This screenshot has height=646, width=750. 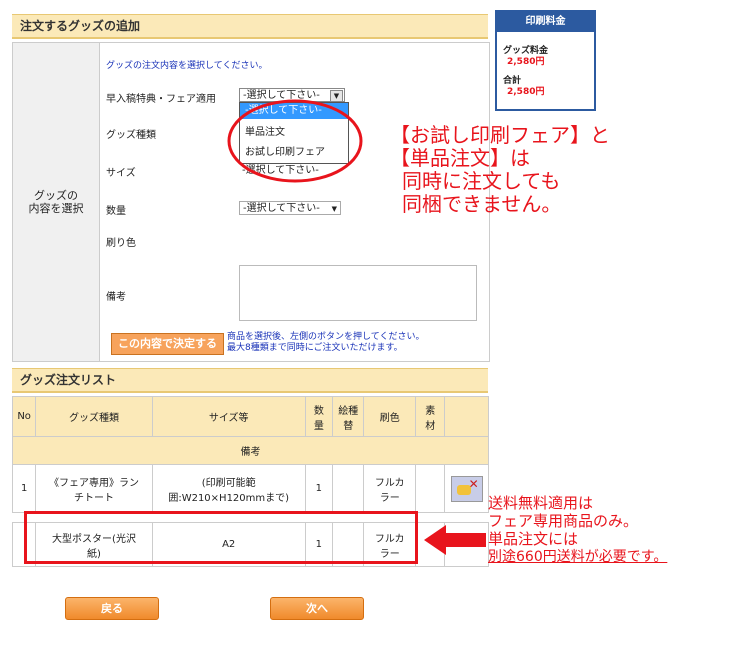 What do you see at coordinates (167, 344) in the screenshot?
I see `decide-button: この内容で決定する` at bounding box center [167, 344].